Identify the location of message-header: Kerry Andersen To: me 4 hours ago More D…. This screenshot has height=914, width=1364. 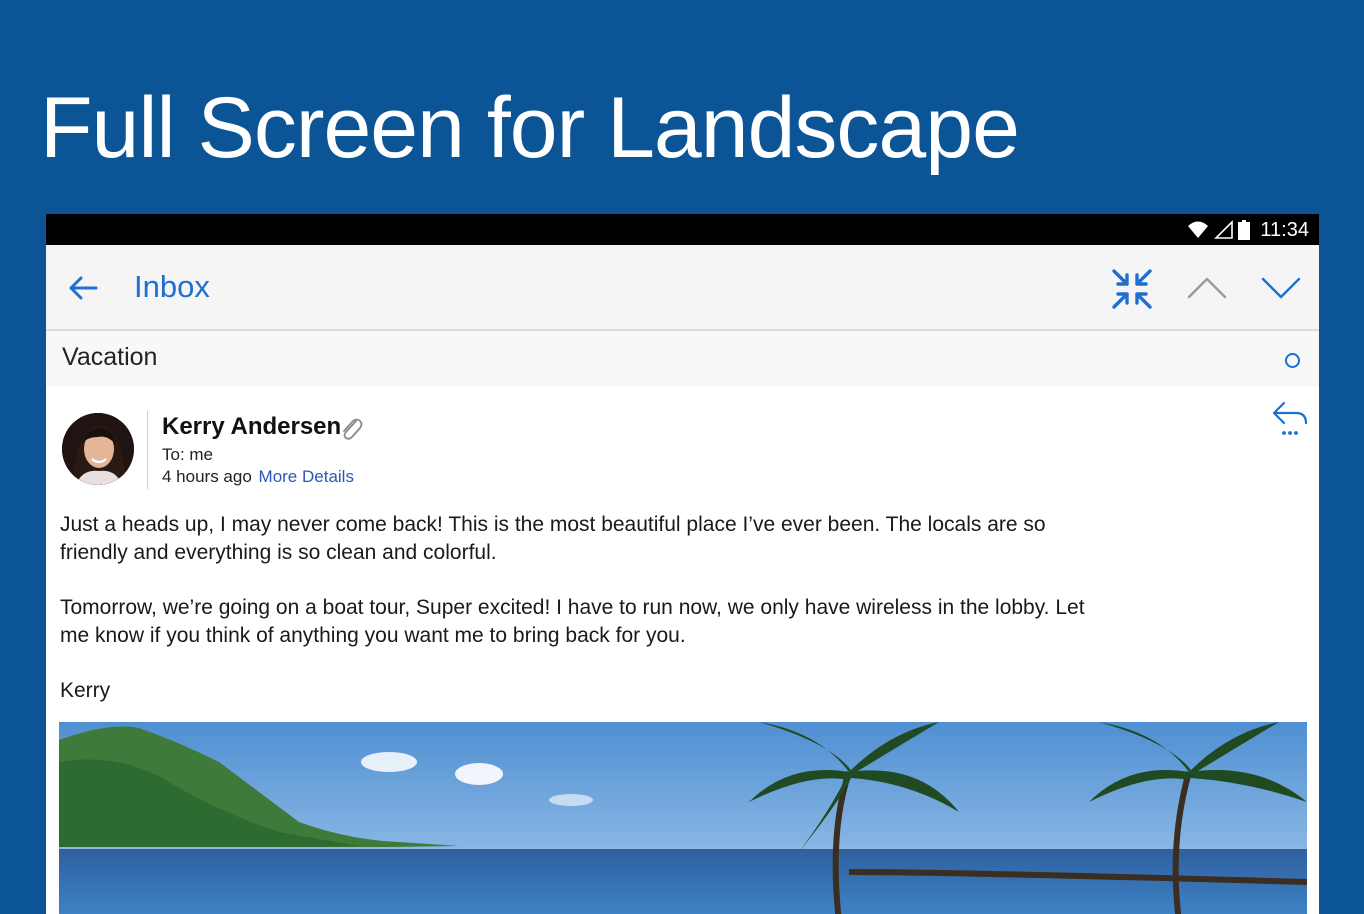
(682, 451).